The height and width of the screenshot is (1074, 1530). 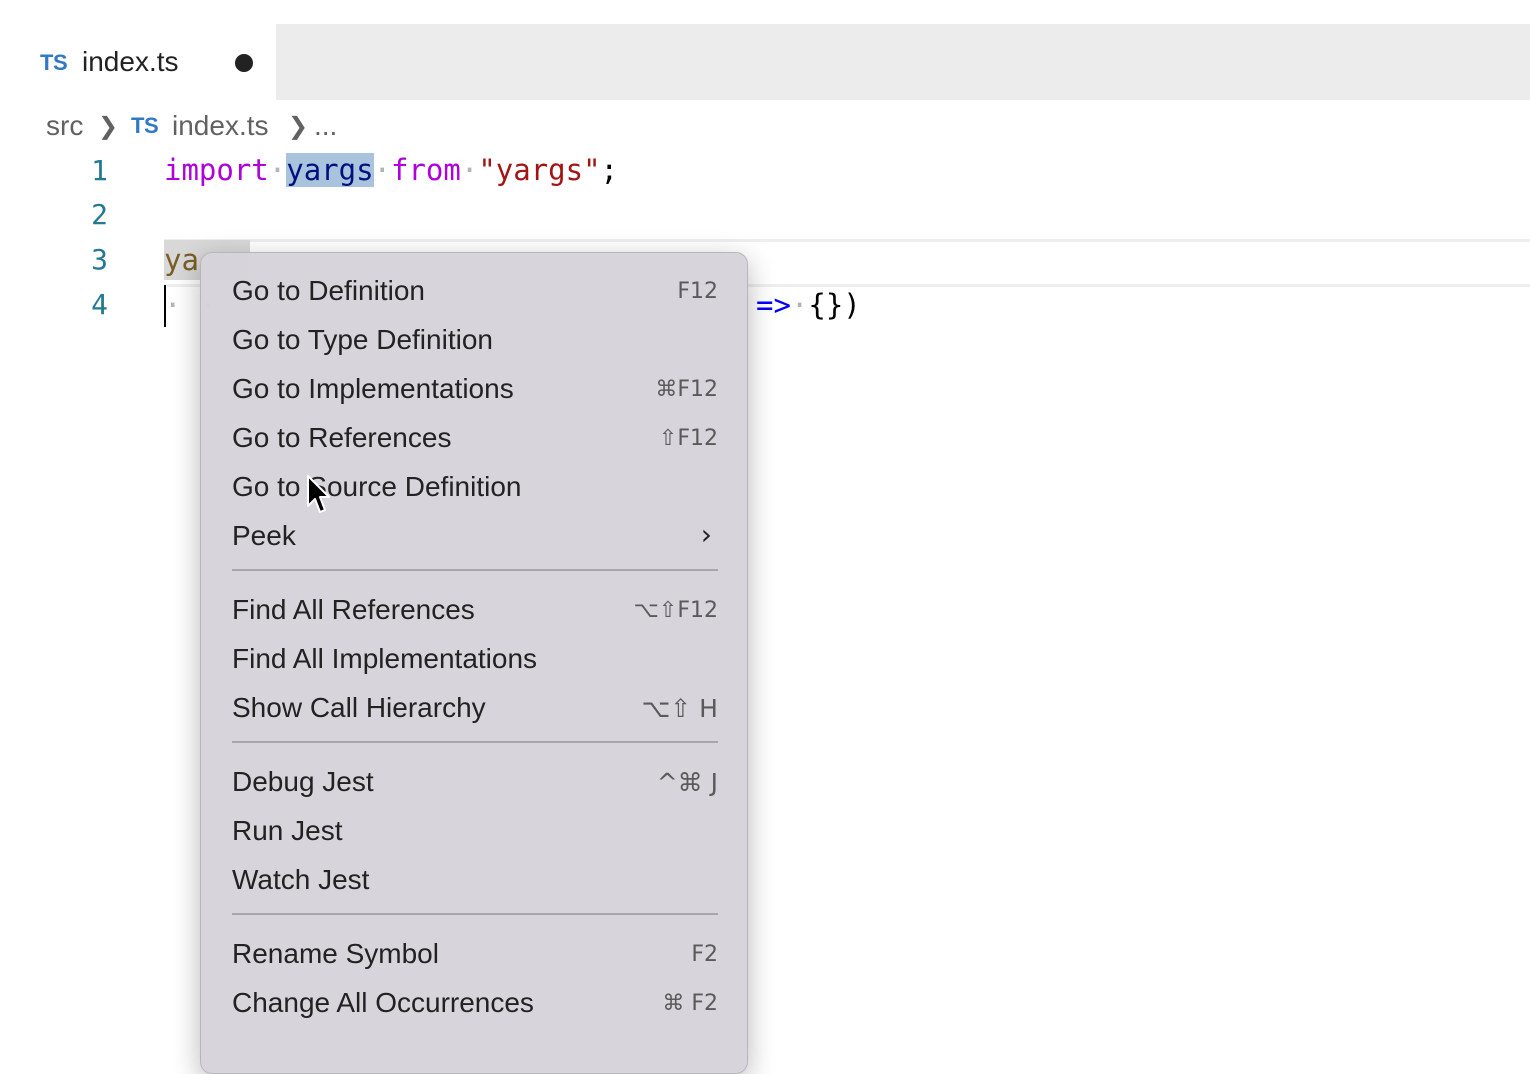 I want to click on menu-item-find-all-references: Find All References ⌥⇧F12, so click(x=475, y=610).